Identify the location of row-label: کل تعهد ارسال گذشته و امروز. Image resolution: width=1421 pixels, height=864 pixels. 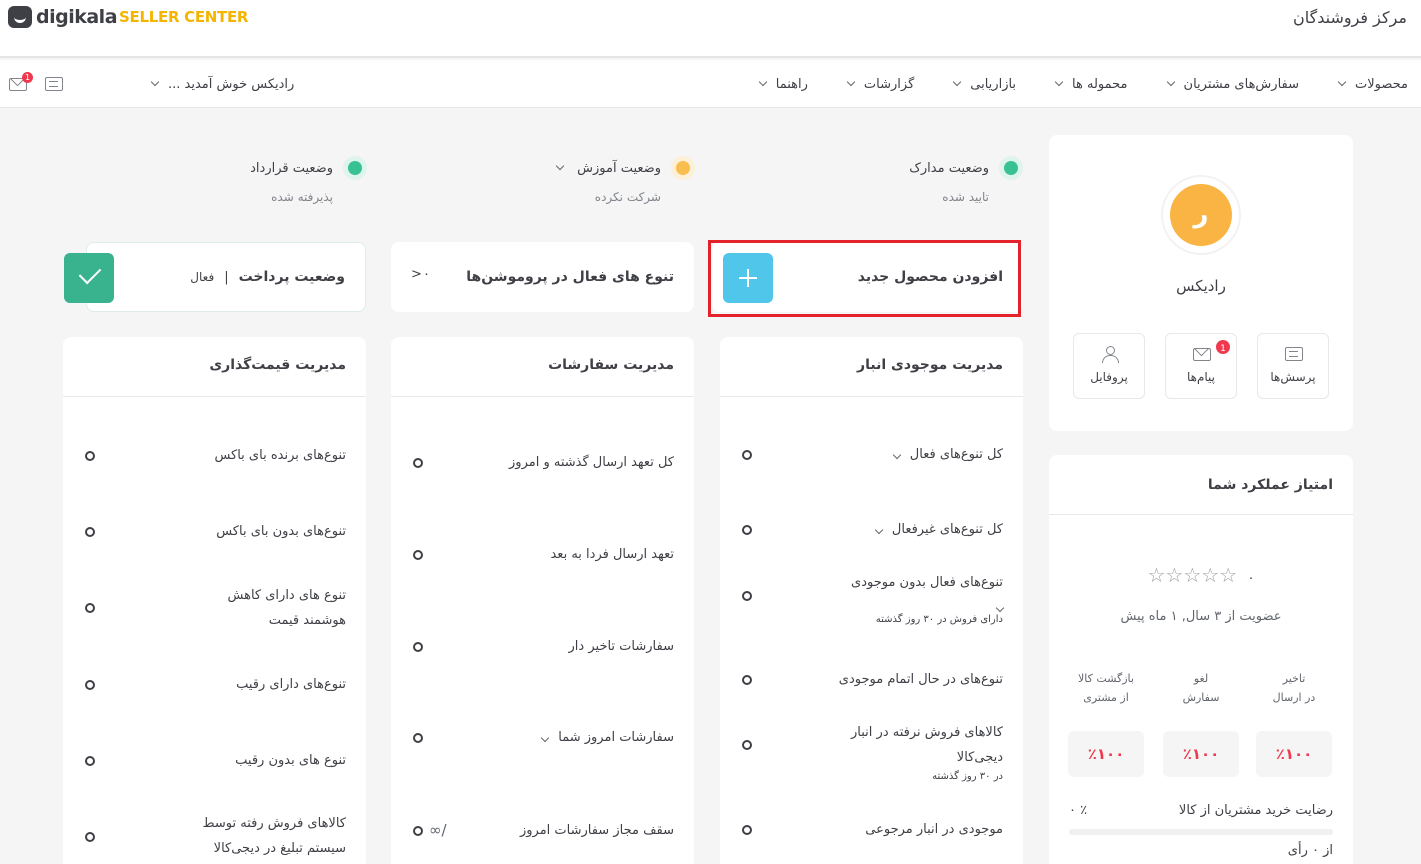
(591, 462).